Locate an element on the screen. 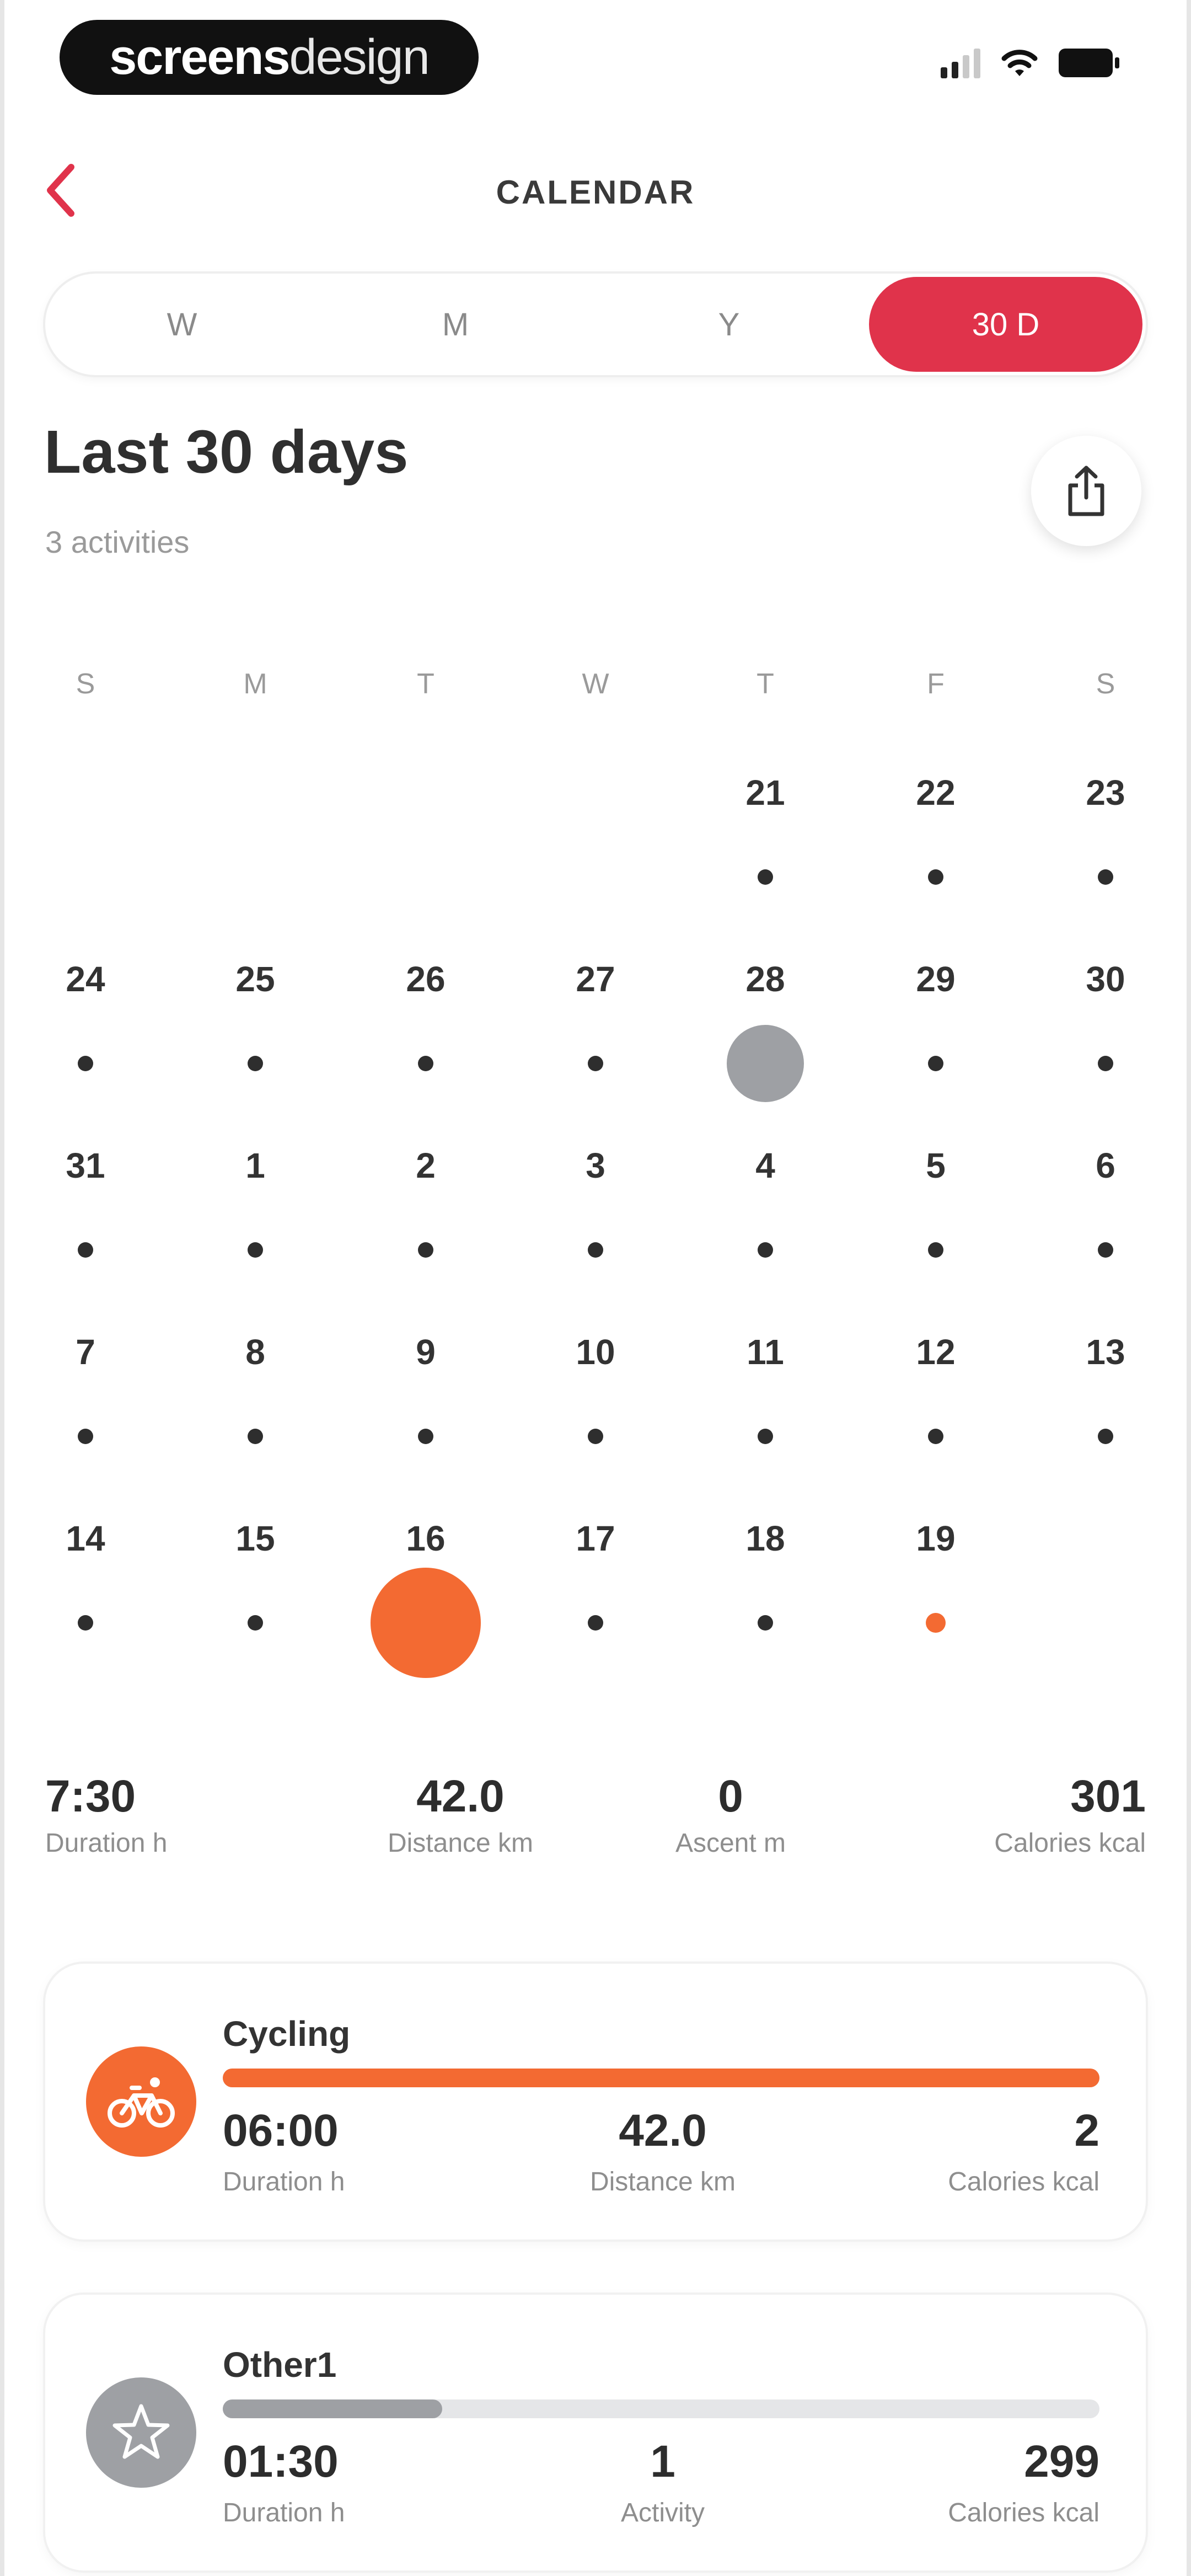 The height and width of the screenshot is (2576, 1191). share-icon is located at coordinates (1086, 491).